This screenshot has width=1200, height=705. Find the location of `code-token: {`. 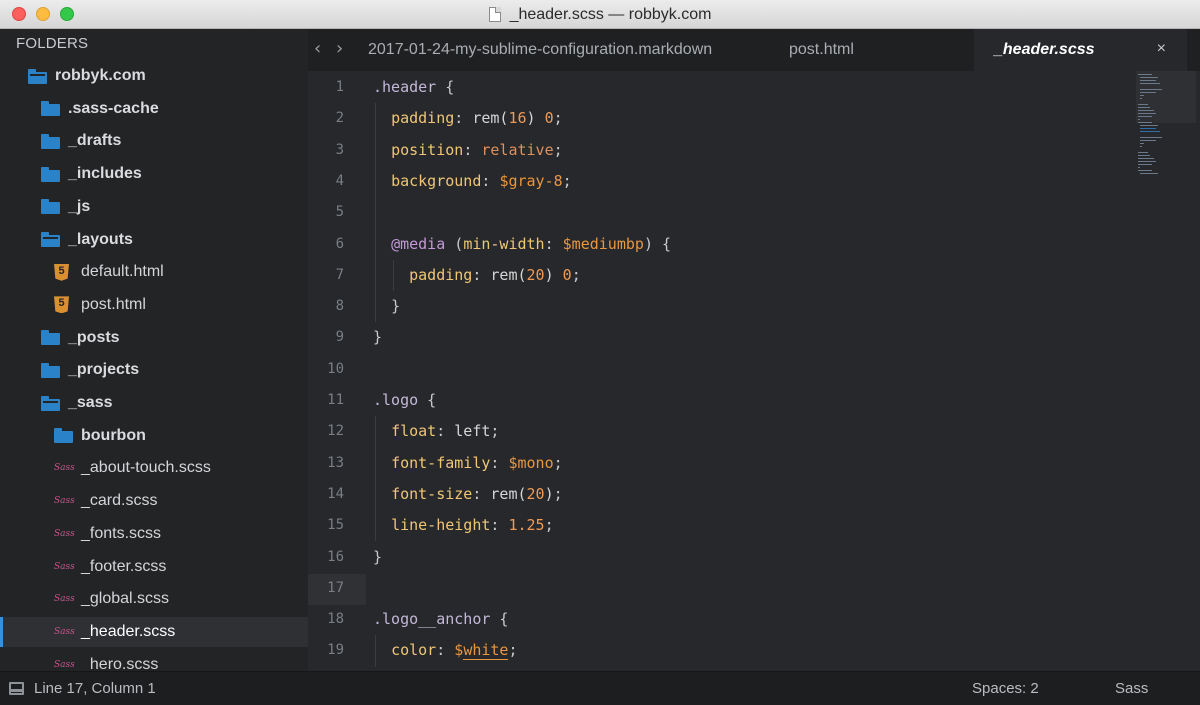

code-token: { is located at coordinates (499, 619).